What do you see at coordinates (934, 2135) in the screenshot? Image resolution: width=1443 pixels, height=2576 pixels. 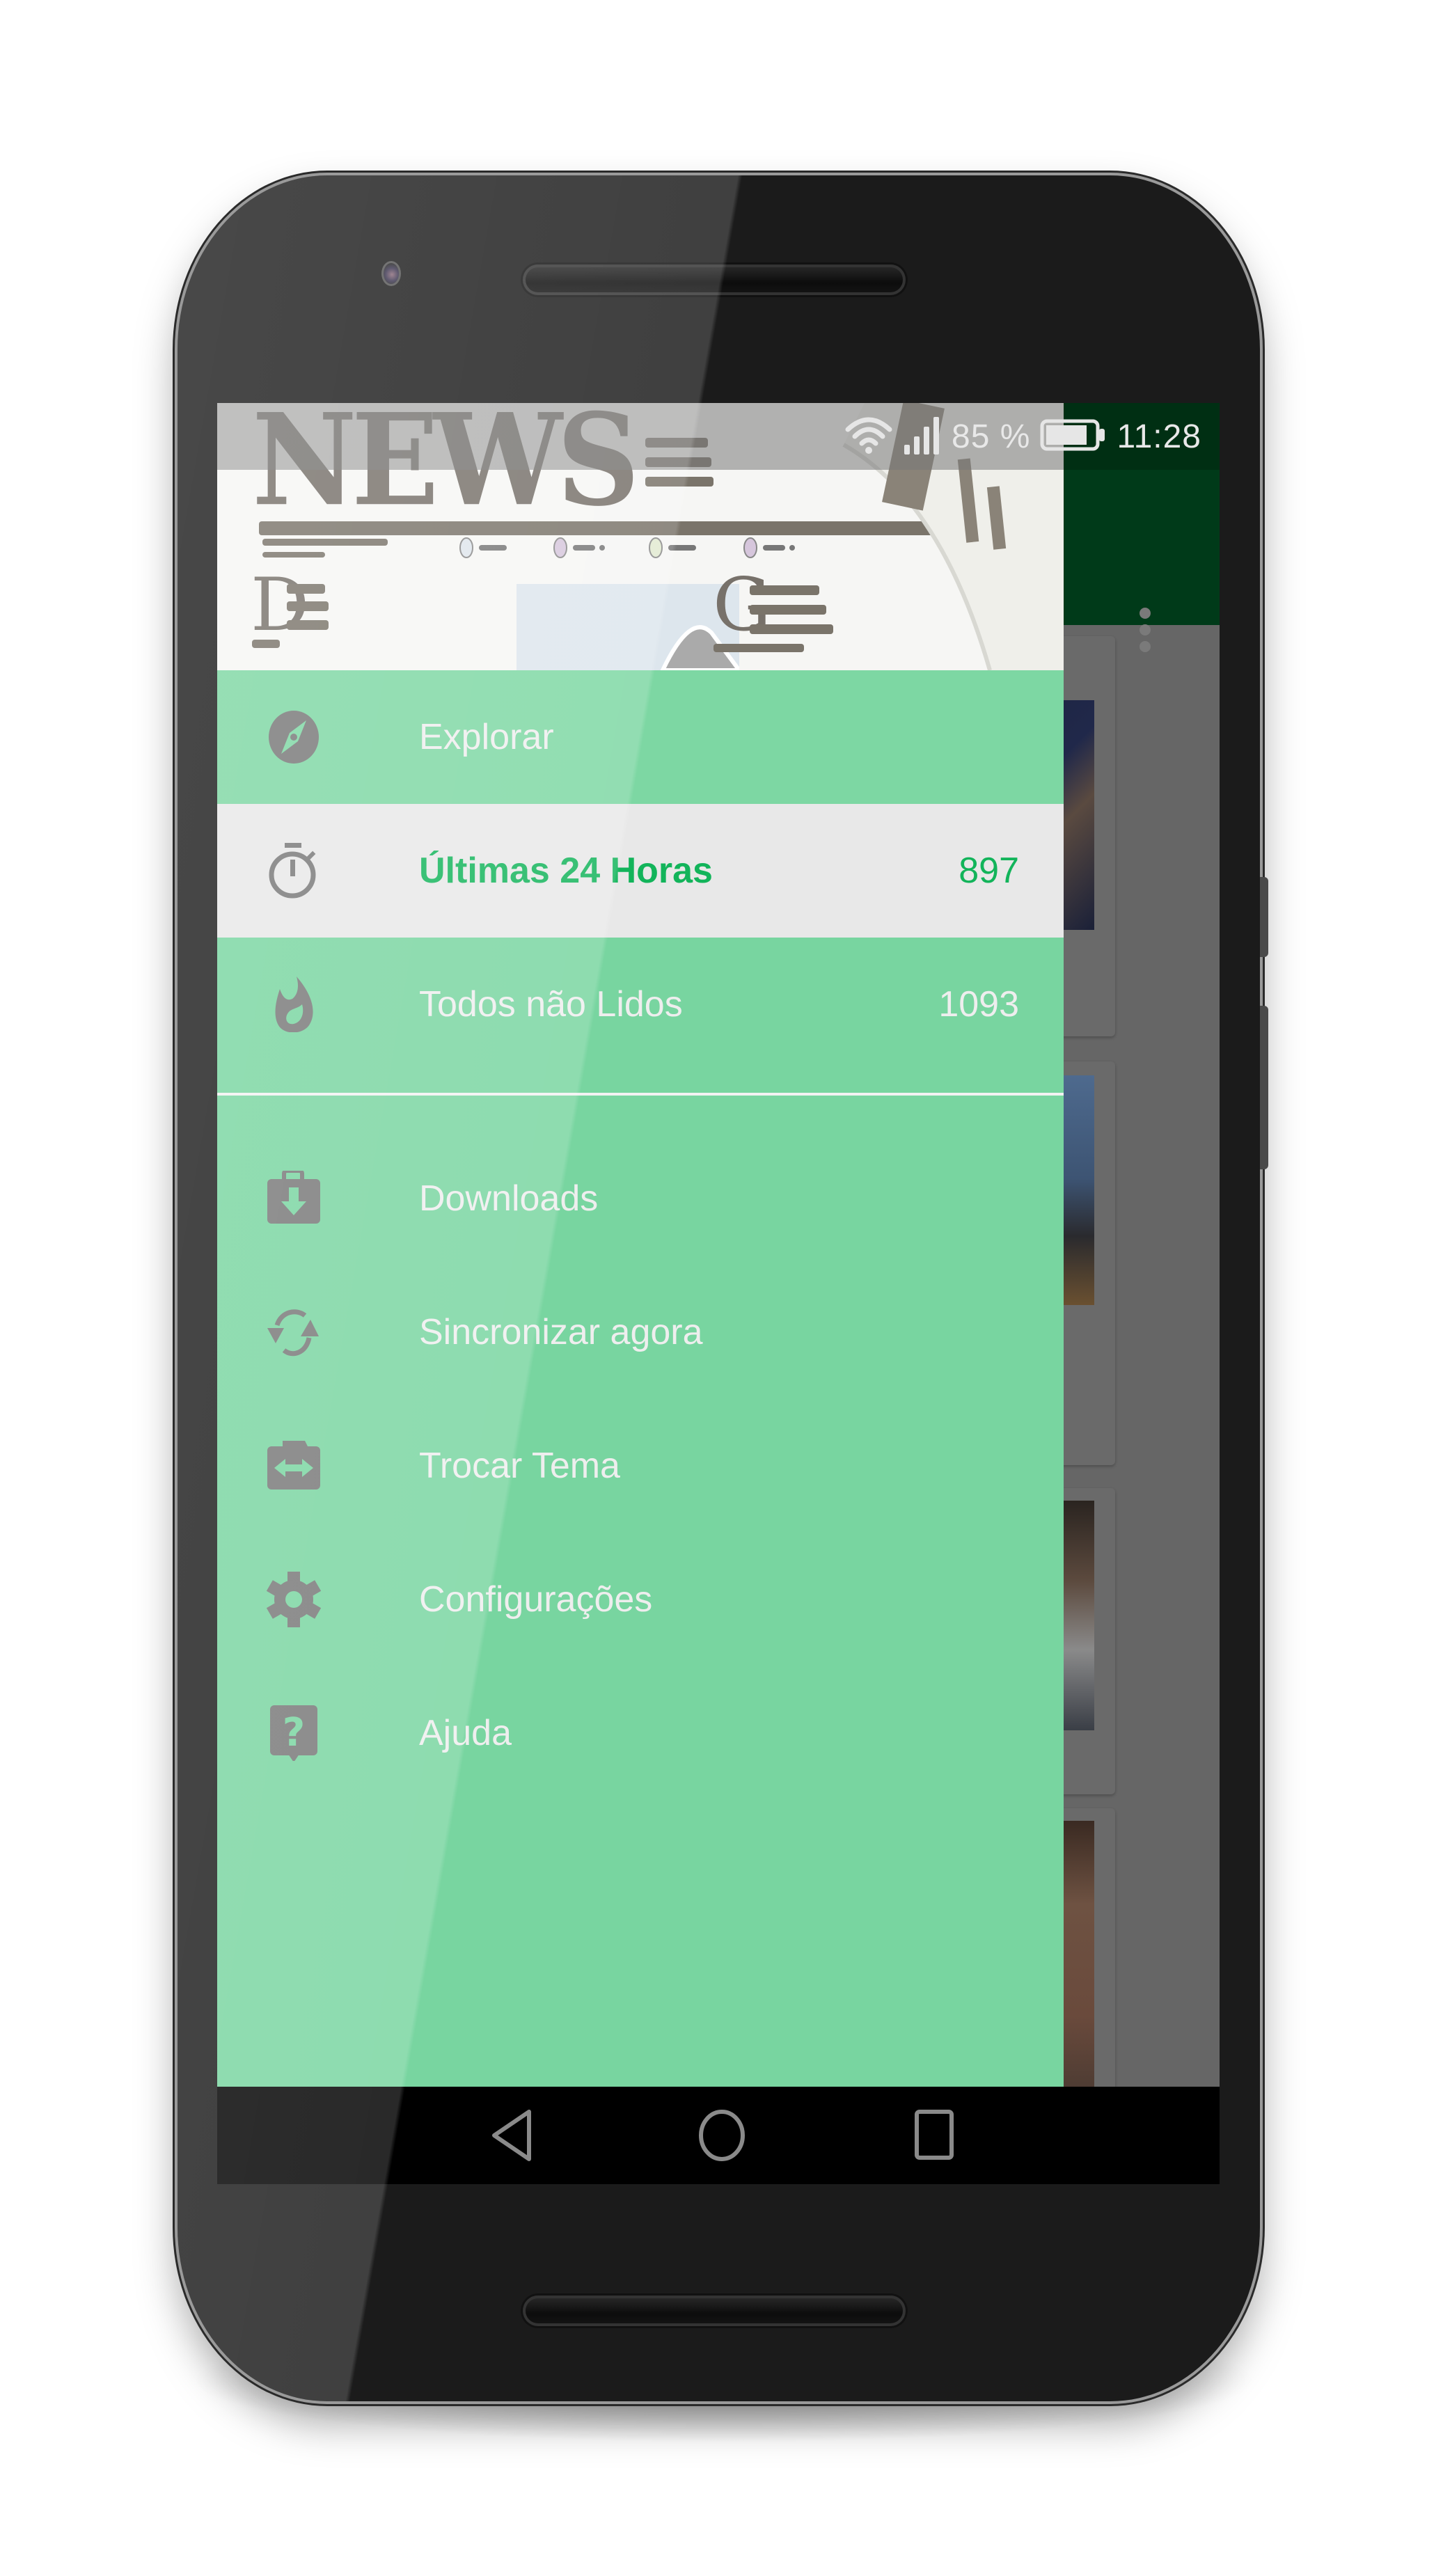 I see `recents-icon` at bounding box center [934, 2135].